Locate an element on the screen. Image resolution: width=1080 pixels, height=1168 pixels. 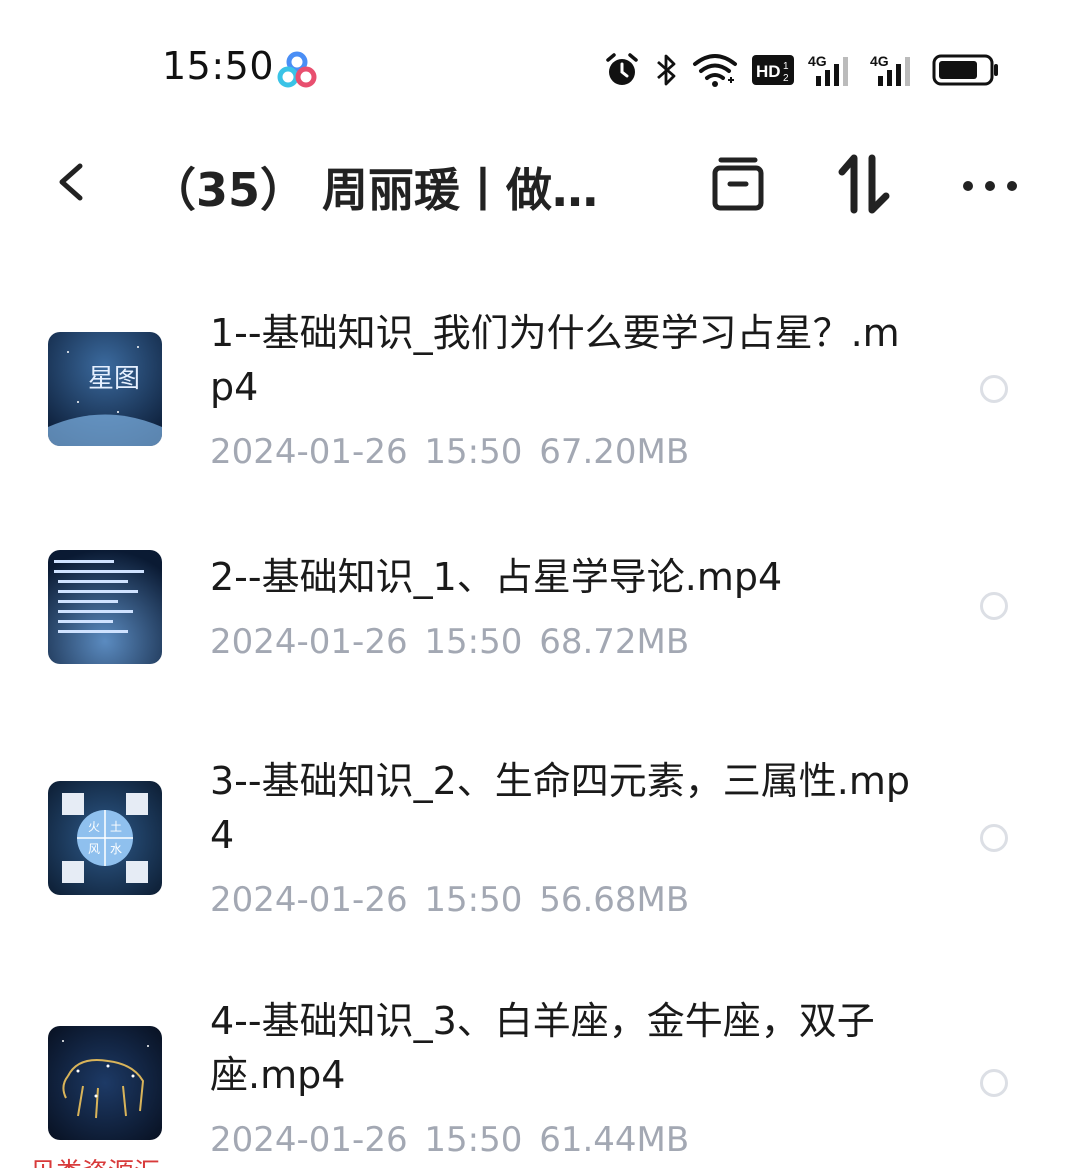
svg-text: 1 is located at coordinates (786, 66).